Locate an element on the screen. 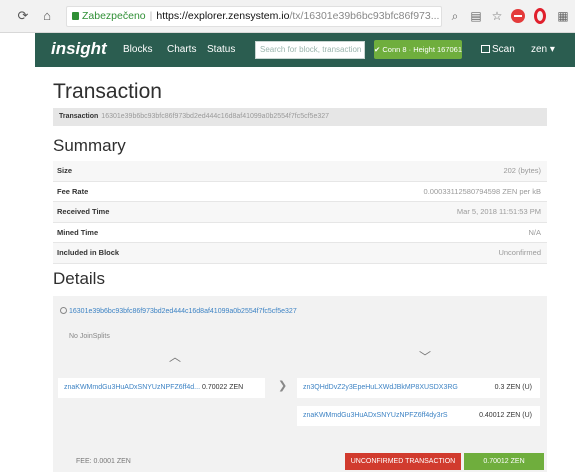 This screenshot has width=575, height=472. insight-logo: insight is located at coordinates (79, 49).